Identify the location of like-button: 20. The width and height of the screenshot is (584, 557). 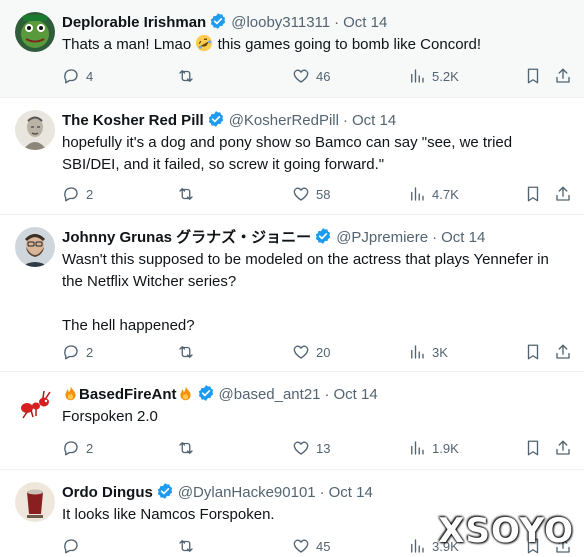
(311, 352).